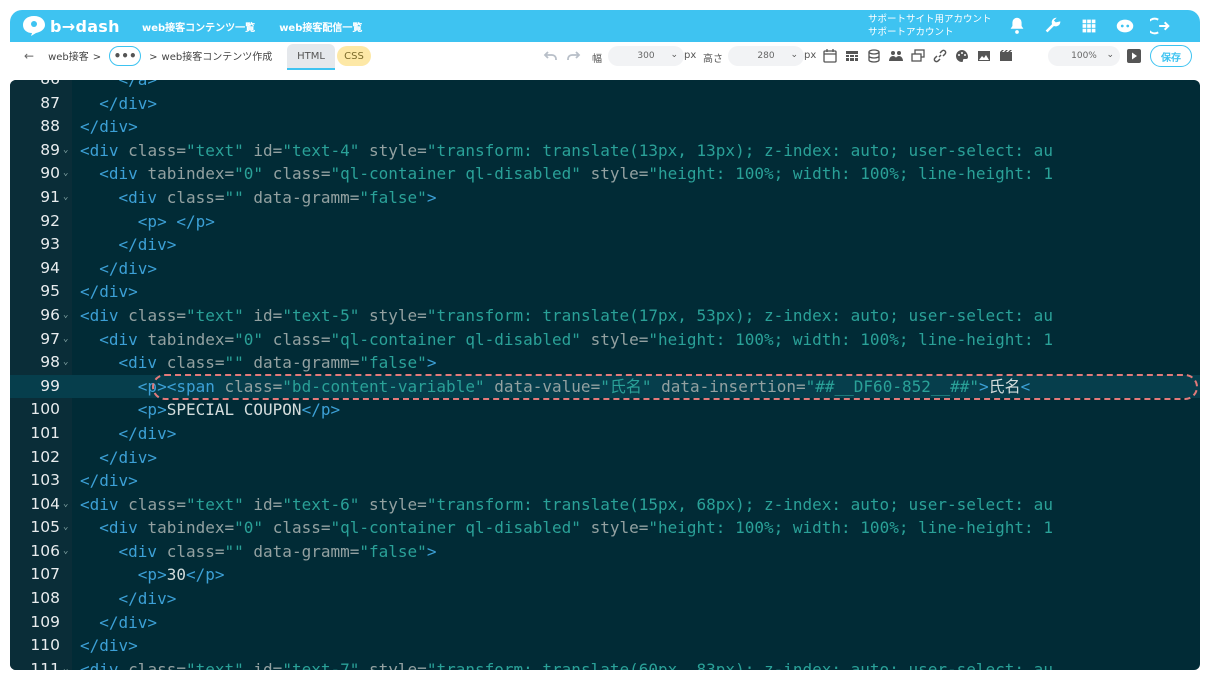 This screenshot has height=680, width=1210. Describe the element at coordinates (354, 56) in the screenshot. I see `tab-css: CSS` at that location.